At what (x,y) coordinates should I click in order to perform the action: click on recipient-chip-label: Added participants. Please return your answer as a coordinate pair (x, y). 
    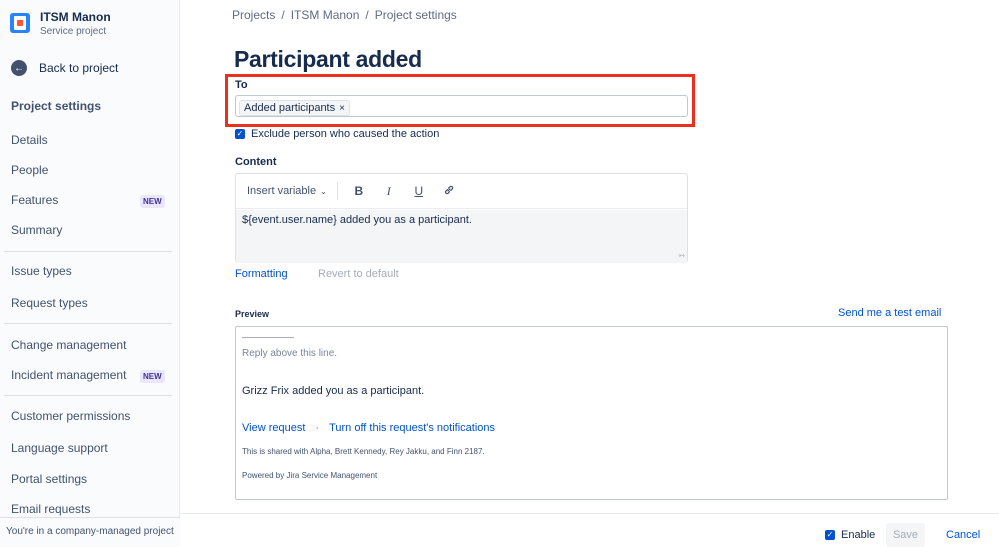
    Looking at the image, I should click on (290, 108).